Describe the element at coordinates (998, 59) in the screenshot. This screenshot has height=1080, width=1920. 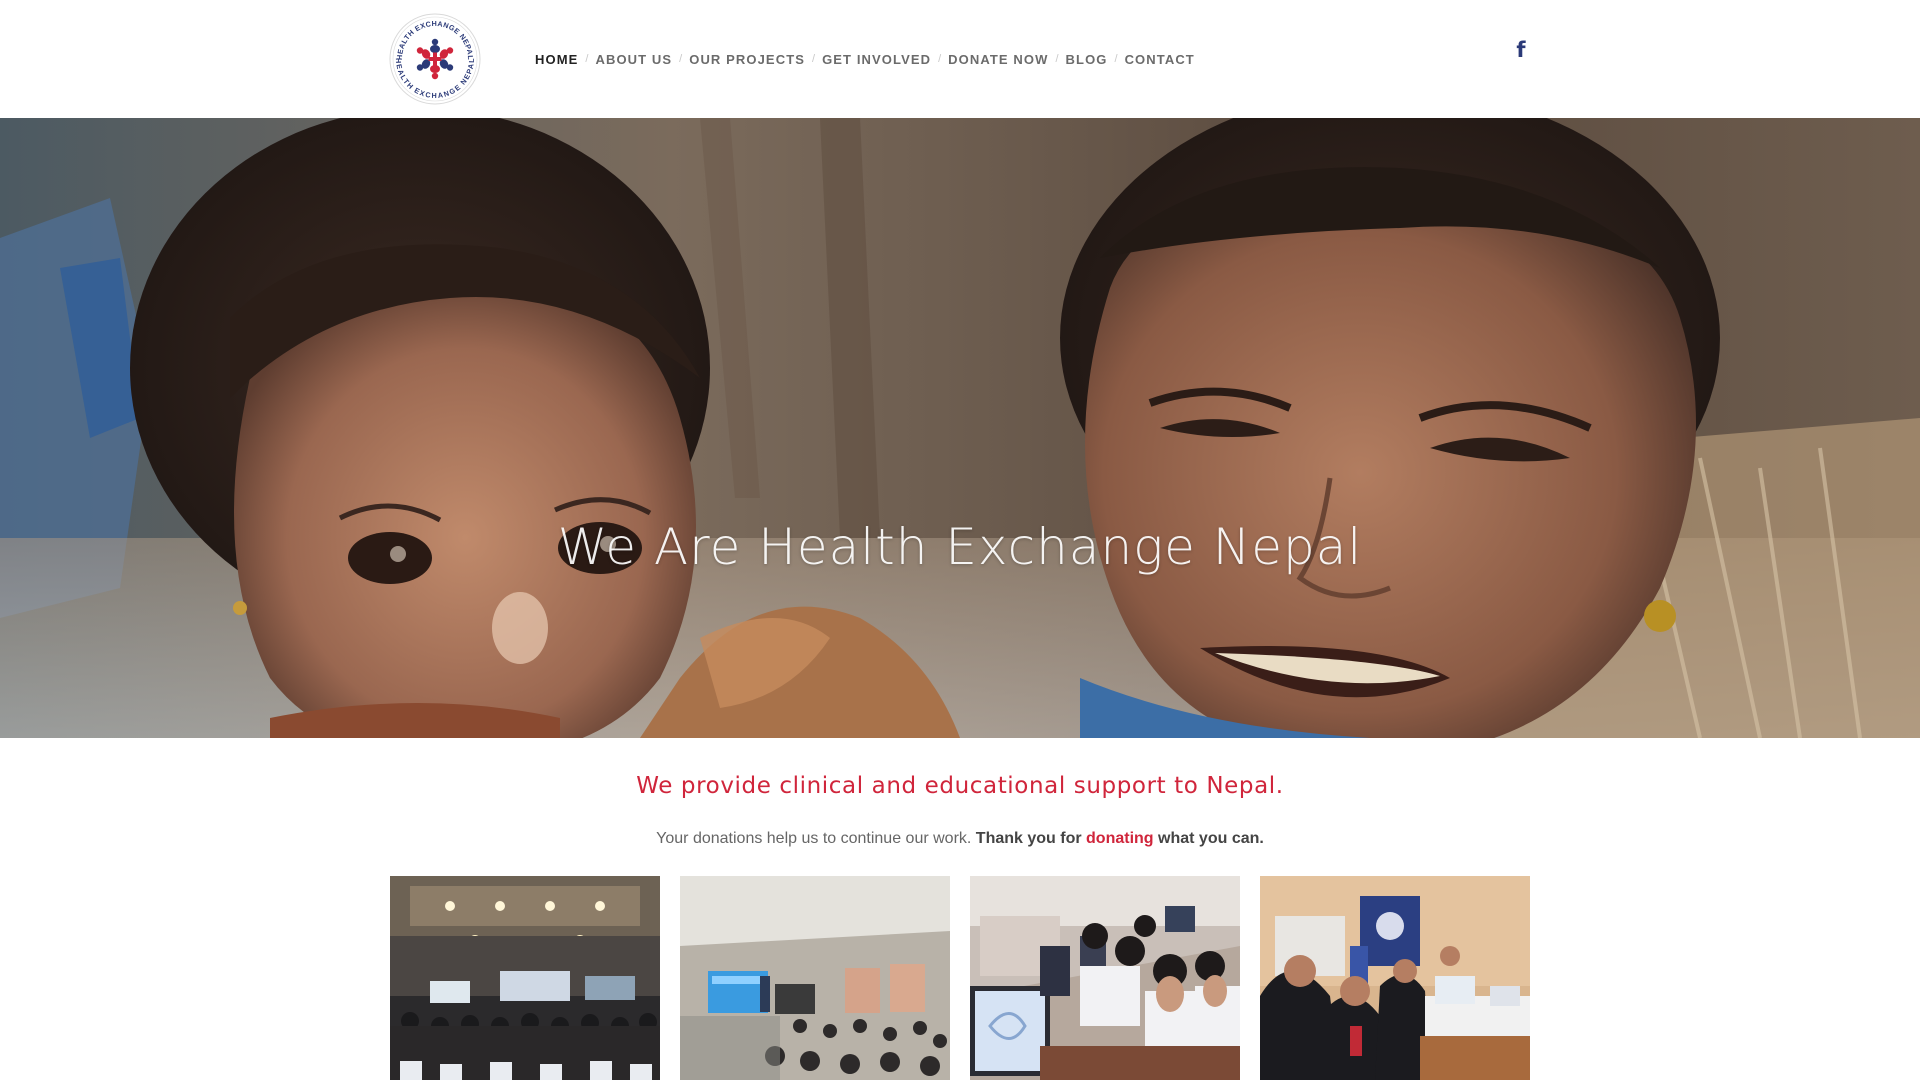
I see `nav-item-donate-now: DONATE NOW` at that location.